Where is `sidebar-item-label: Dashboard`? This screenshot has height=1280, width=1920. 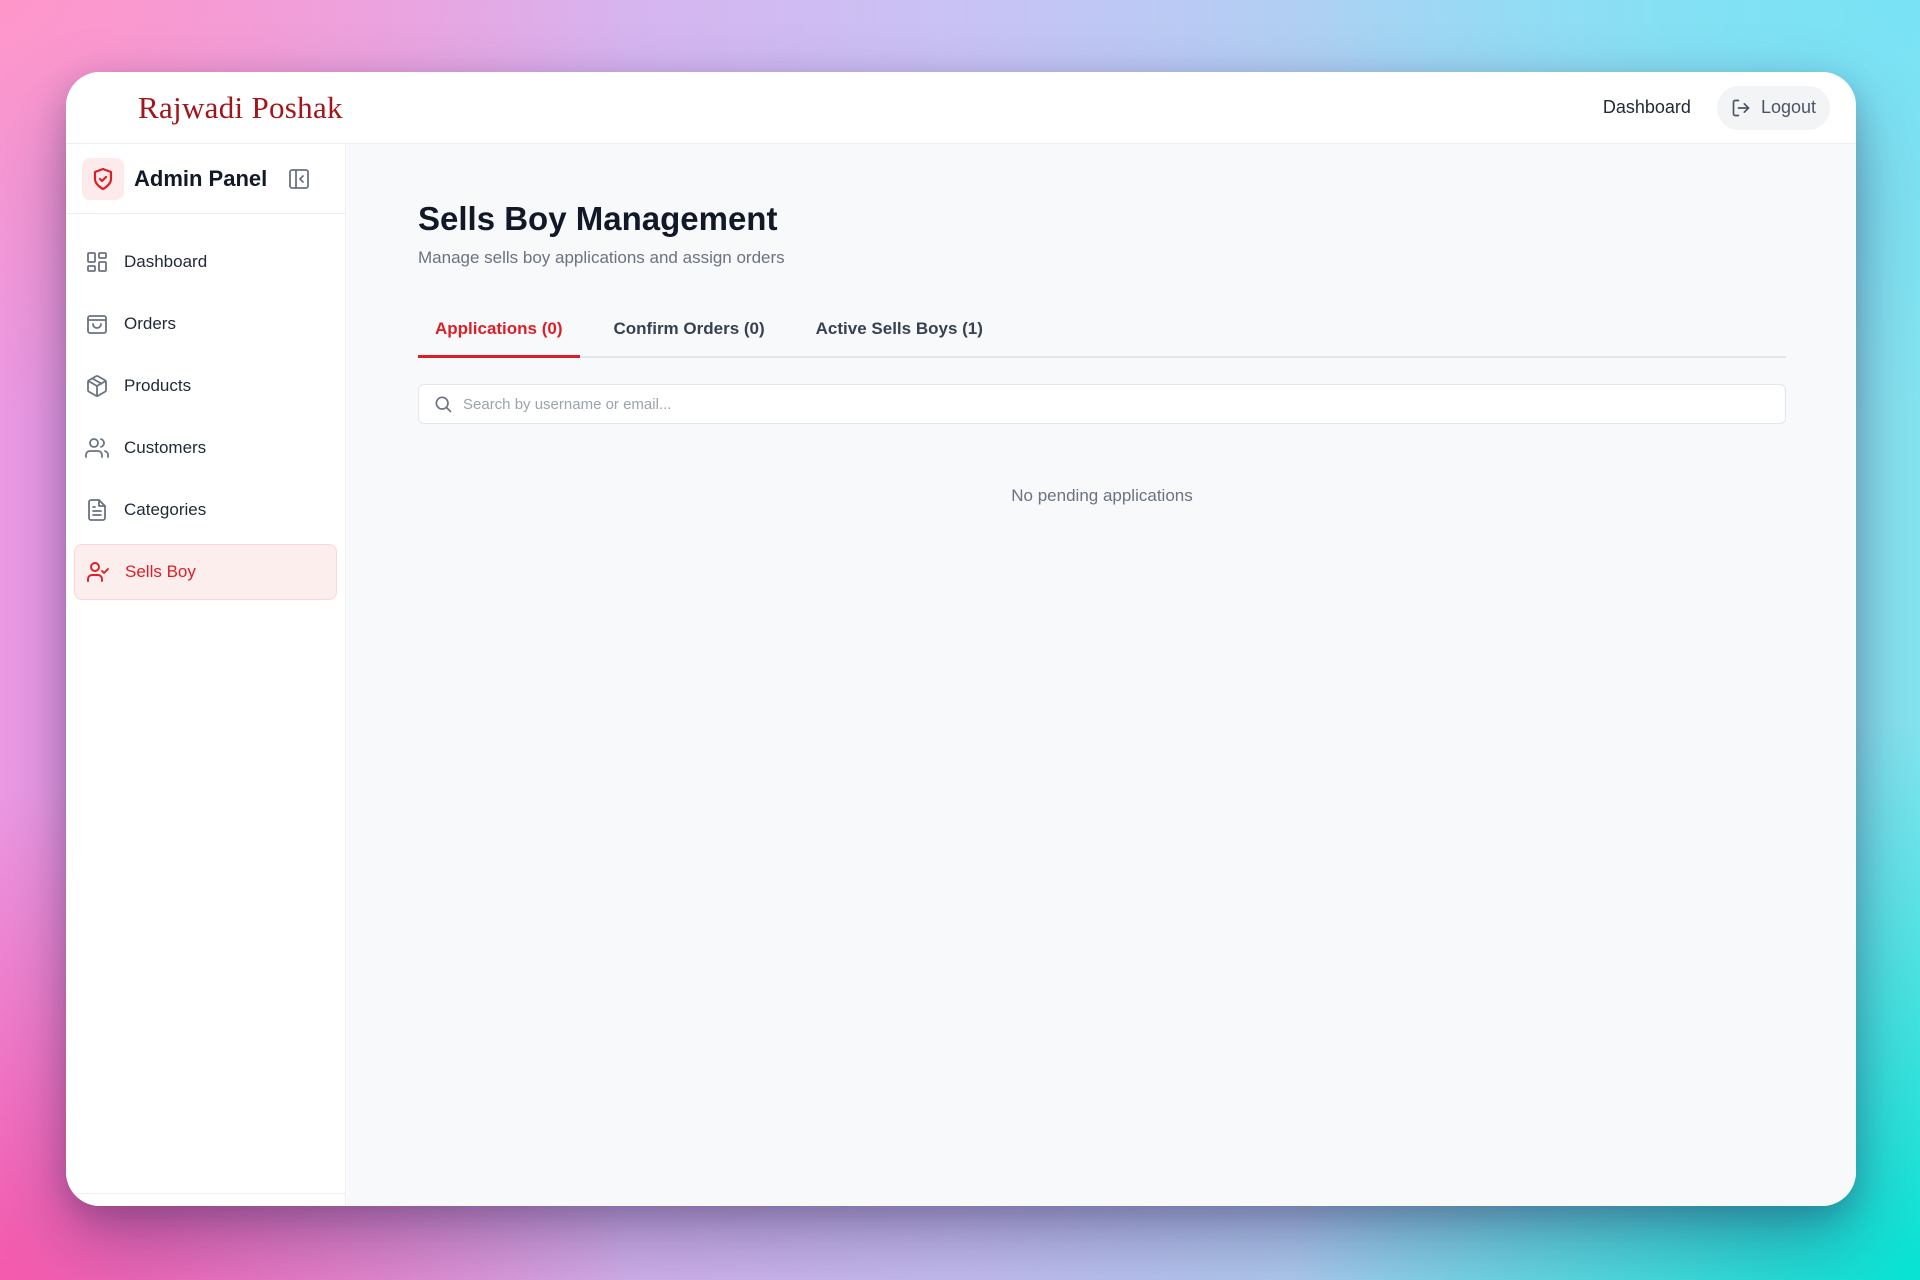 sidebar-item-label: Dashboard is located at coordinates (166, 261).